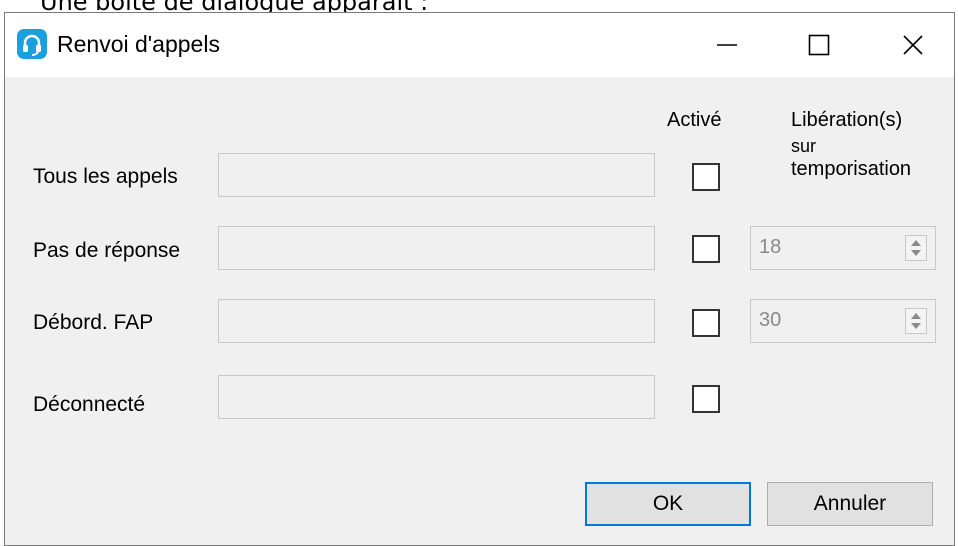  What do you see at coordinates (105, 176) in the screenshot?
I see `all-calls-label: Tous les appels` at bounding box center [105, 176].